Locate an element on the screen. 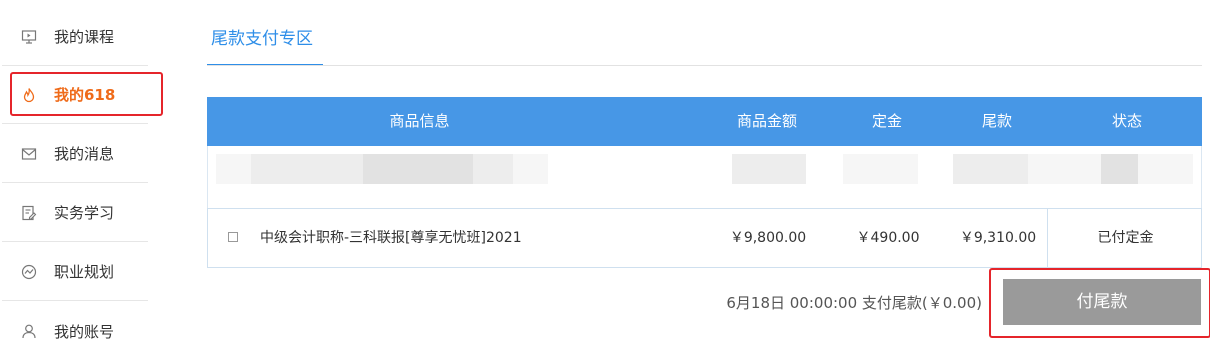  row-checkbox is located at coordinates (233, 237).